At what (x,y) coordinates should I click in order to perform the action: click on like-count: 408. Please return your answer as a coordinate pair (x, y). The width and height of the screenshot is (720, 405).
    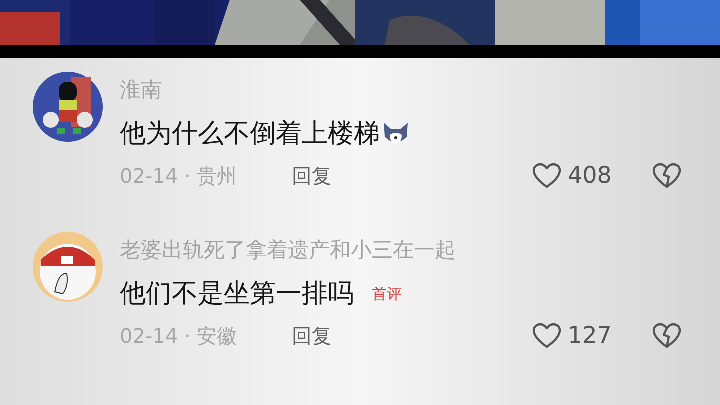
    Looking at the image, I should click on (590, 176).